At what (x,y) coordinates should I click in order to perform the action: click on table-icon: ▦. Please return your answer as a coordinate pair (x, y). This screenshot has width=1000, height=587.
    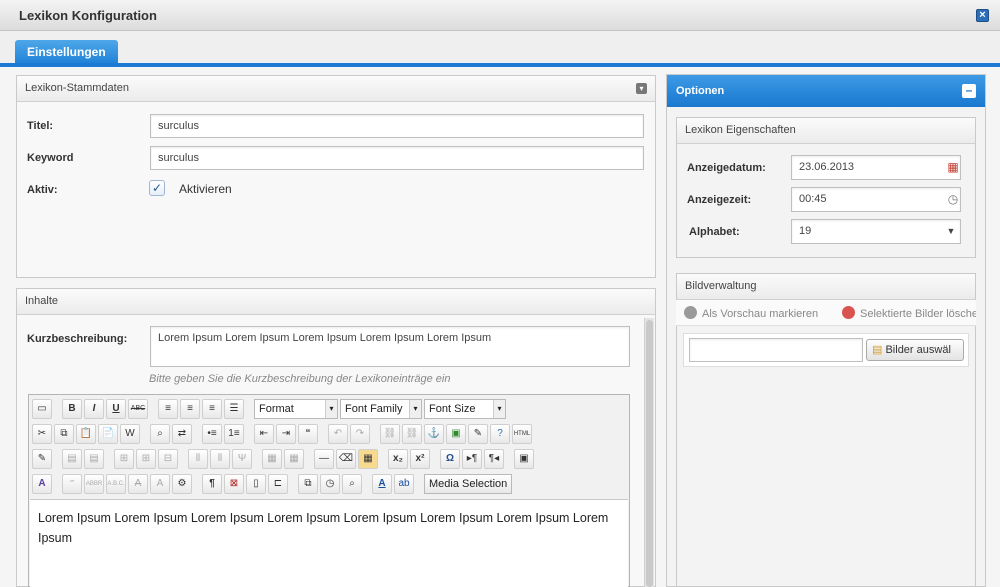
    Looking at the image, I should click on (368, 459).